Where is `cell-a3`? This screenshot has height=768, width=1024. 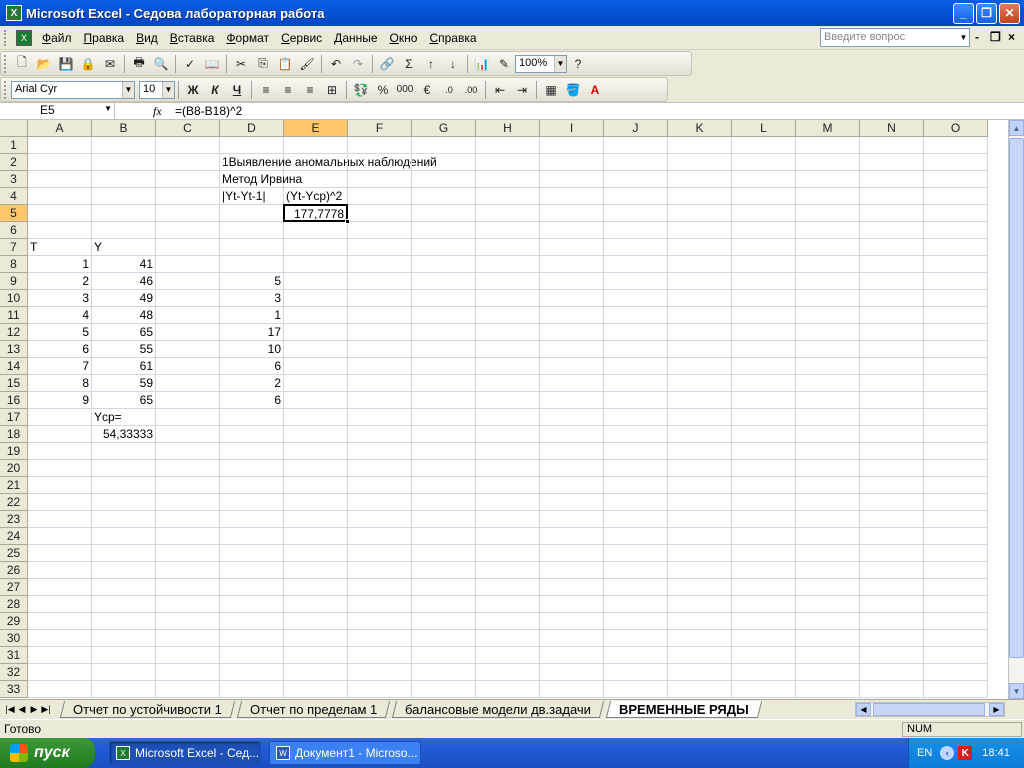
cell-a3 is located at coordinates (60, 179).